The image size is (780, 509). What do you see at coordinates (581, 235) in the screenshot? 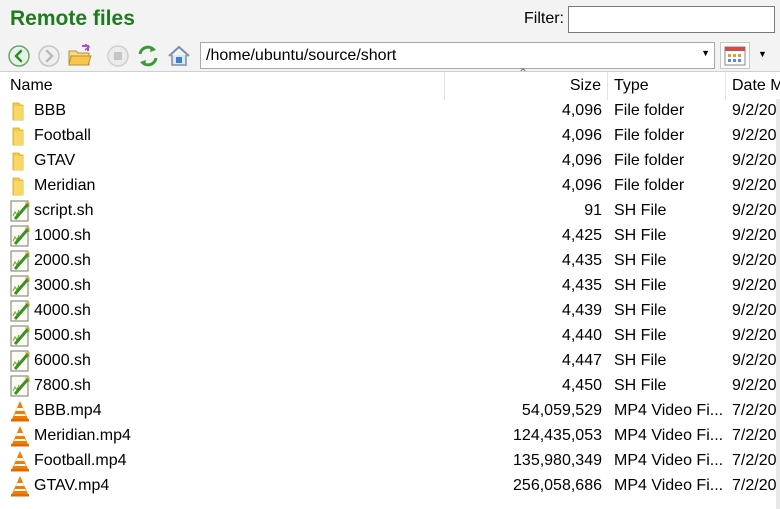
I see `file-size: 4,425` at bounding box center [581, 235].